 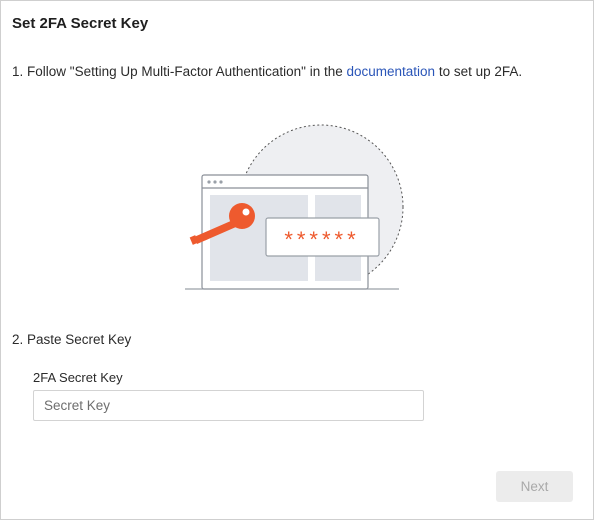 I want to click on step-2-instruction: 2. Paste Secret Key, so click(x=72, y=339).